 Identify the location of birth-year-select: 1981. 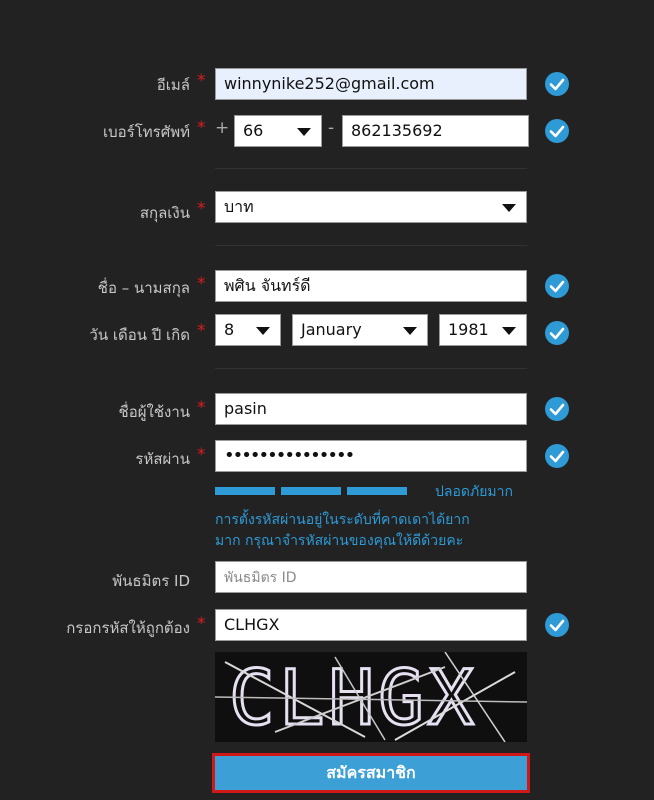
(483, 330).